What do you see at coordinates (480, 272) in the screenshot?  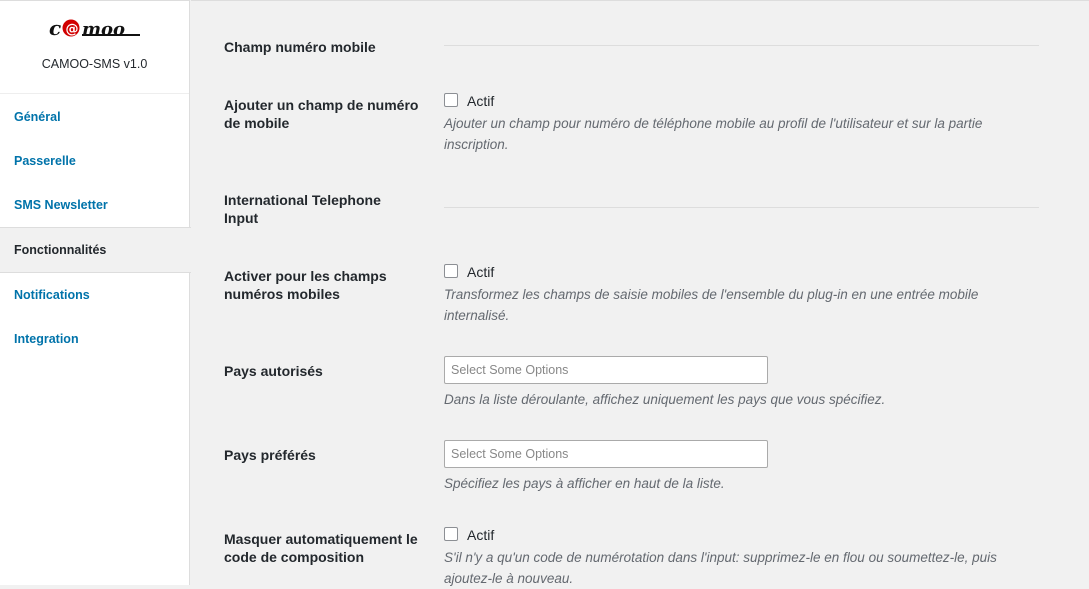 I see `enable-intl-checkbox-label: Actif` at bounding box center [480, 272].